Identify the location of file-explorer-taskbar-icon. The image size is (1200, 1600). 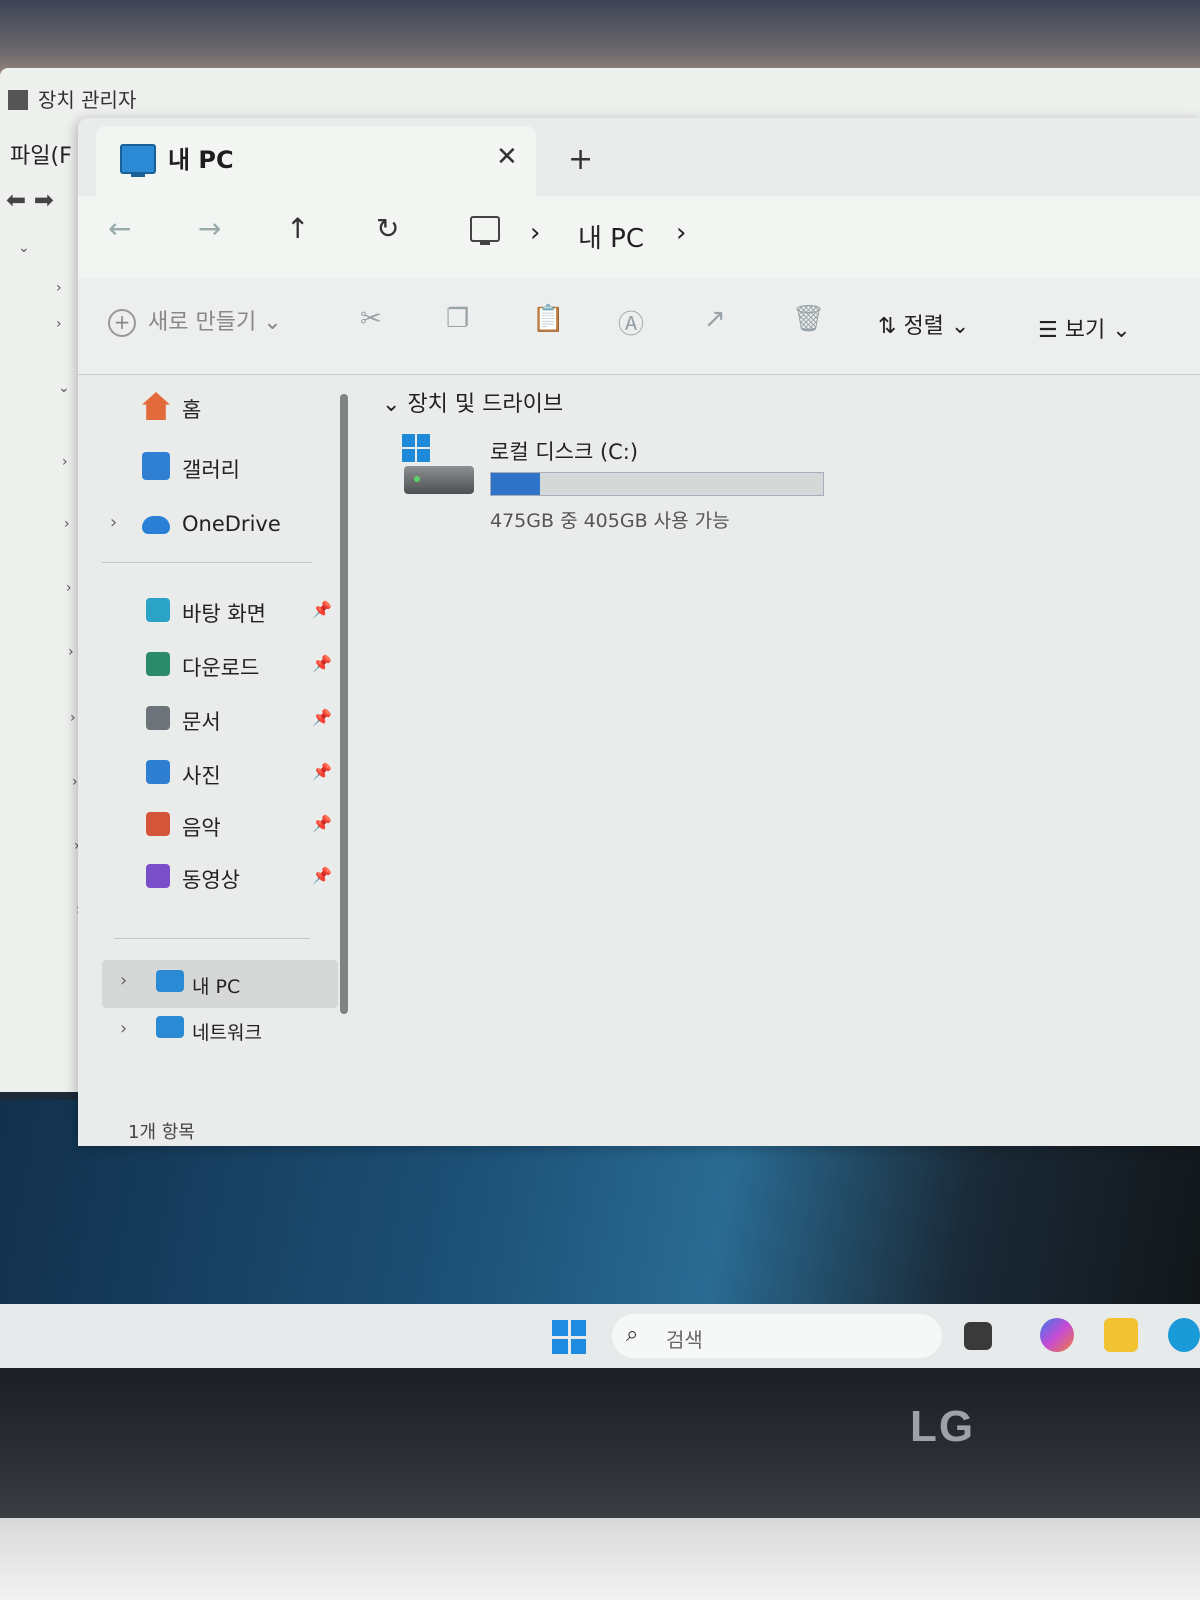
(1121, 1335).